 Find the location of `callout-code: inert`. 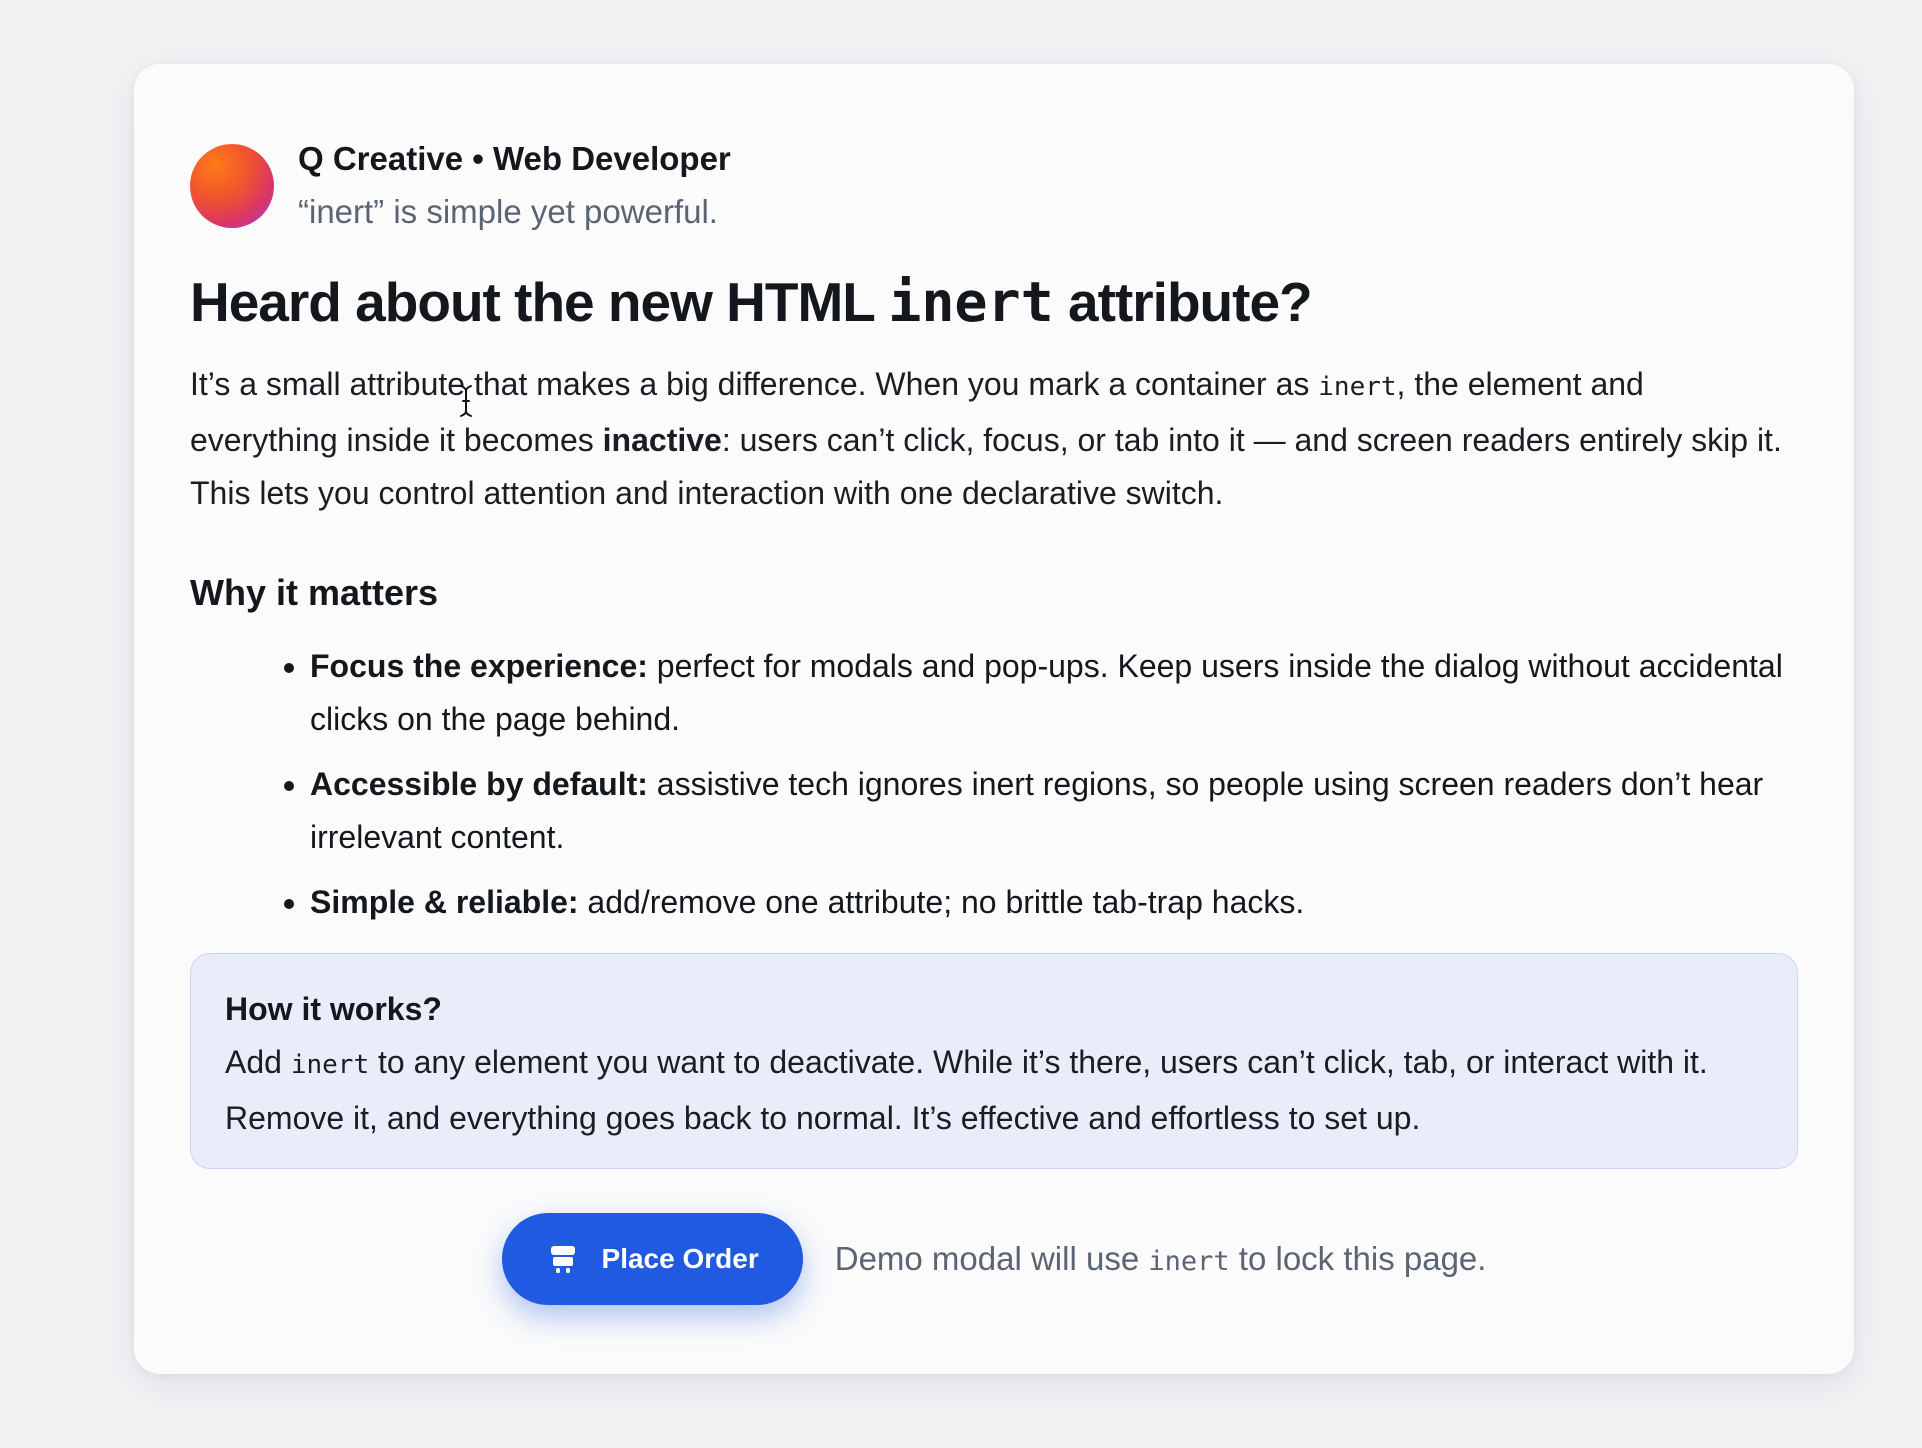

callout-code: inert is located at coordinates (330, 1065).